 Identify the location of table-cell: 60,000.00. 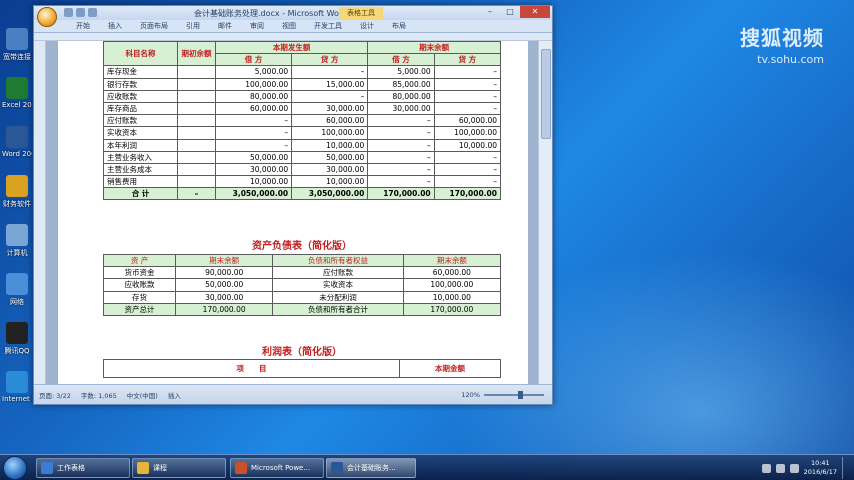
(452, 273).